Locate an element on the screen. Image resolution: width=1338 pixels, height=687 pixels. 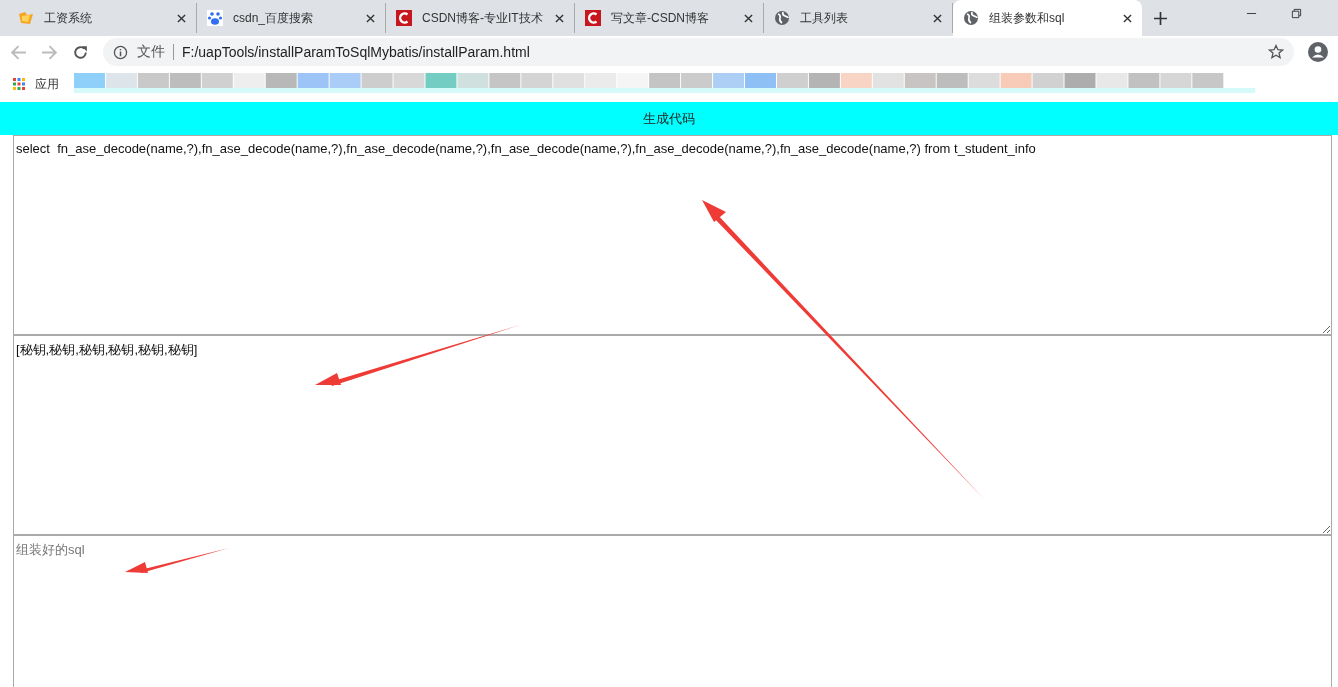
tab-title: CSDN博客-专业IT技术 is located at coordinates (483, 18).